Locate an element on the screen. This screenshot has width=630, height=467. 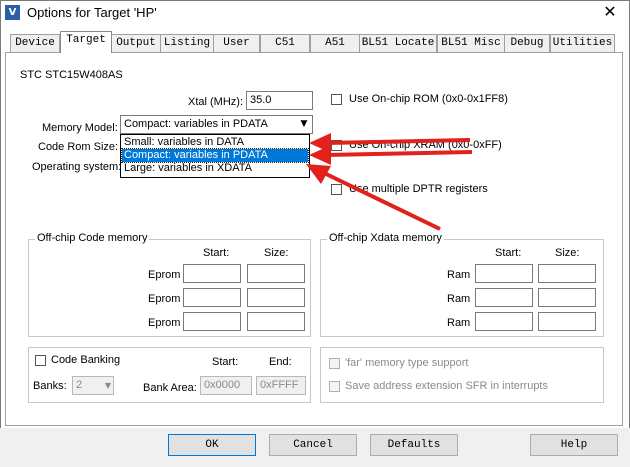
annotation-arrows is located at coordinates (389, 182).